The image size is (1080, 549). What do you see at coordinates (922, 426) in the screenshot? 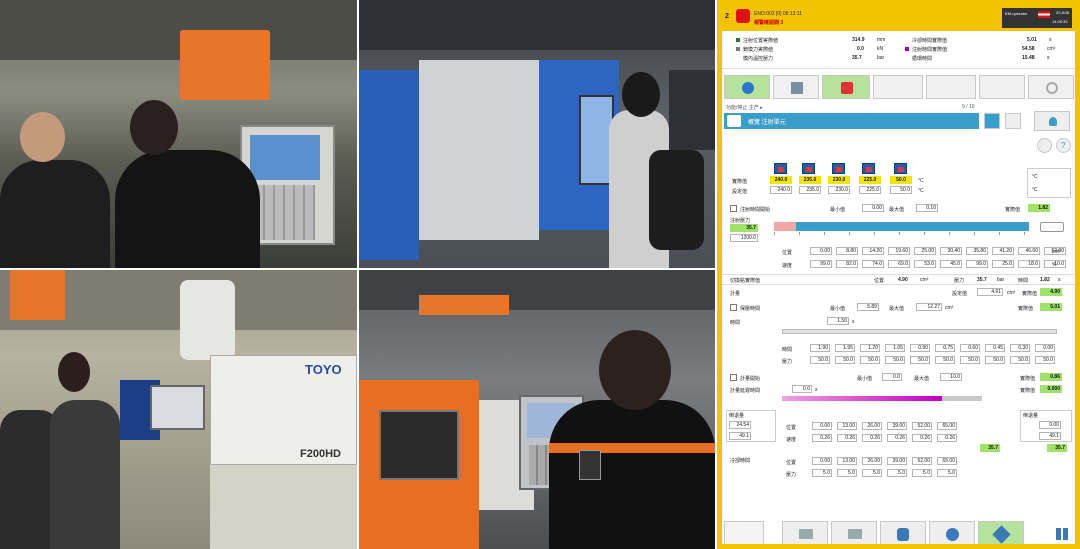
I see `decomp-pos-row-cell-4: 52.00` at bounding box center [922, 426].